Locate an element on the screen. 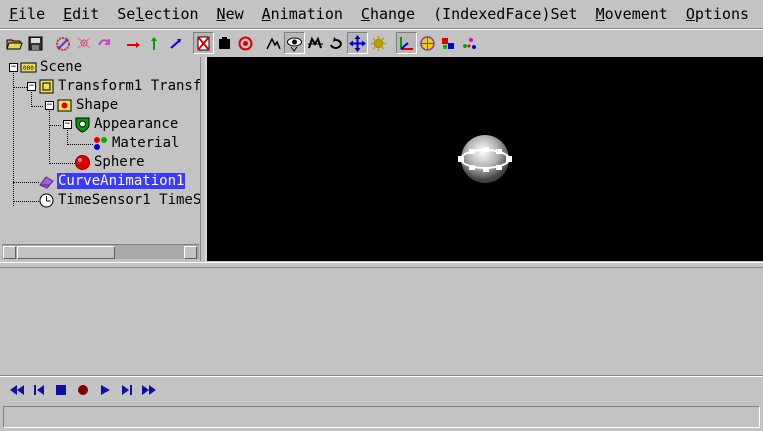  settings-icon is located at coordinates (378, 43).